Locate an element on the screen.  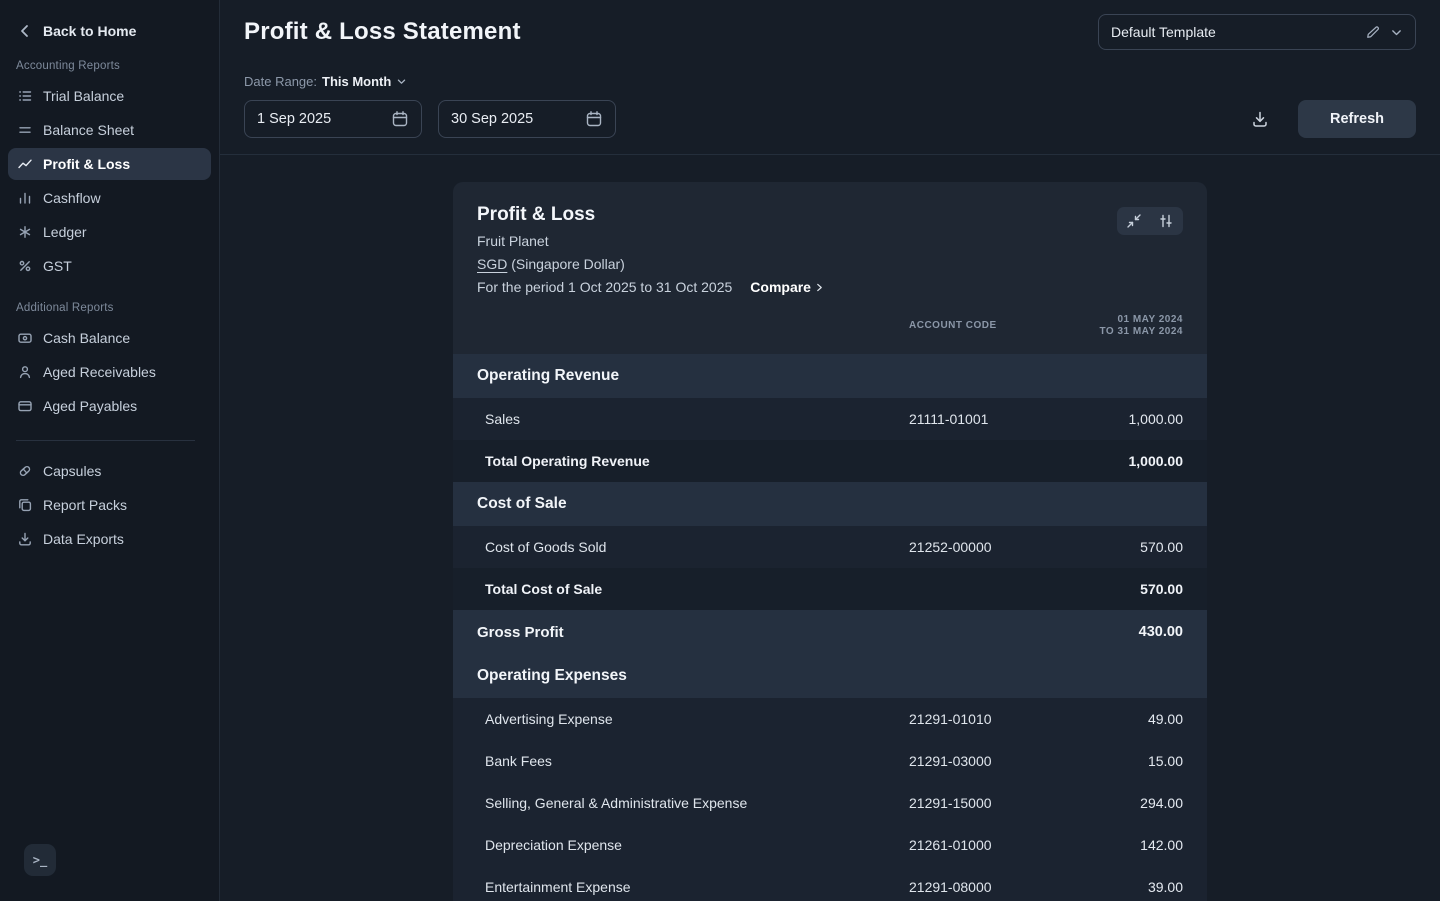
download-button is located at coordinates (1260, 119).